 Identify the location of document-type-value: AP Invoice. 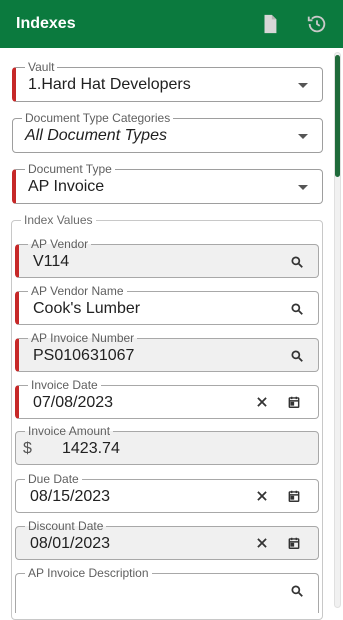
(66, 186).